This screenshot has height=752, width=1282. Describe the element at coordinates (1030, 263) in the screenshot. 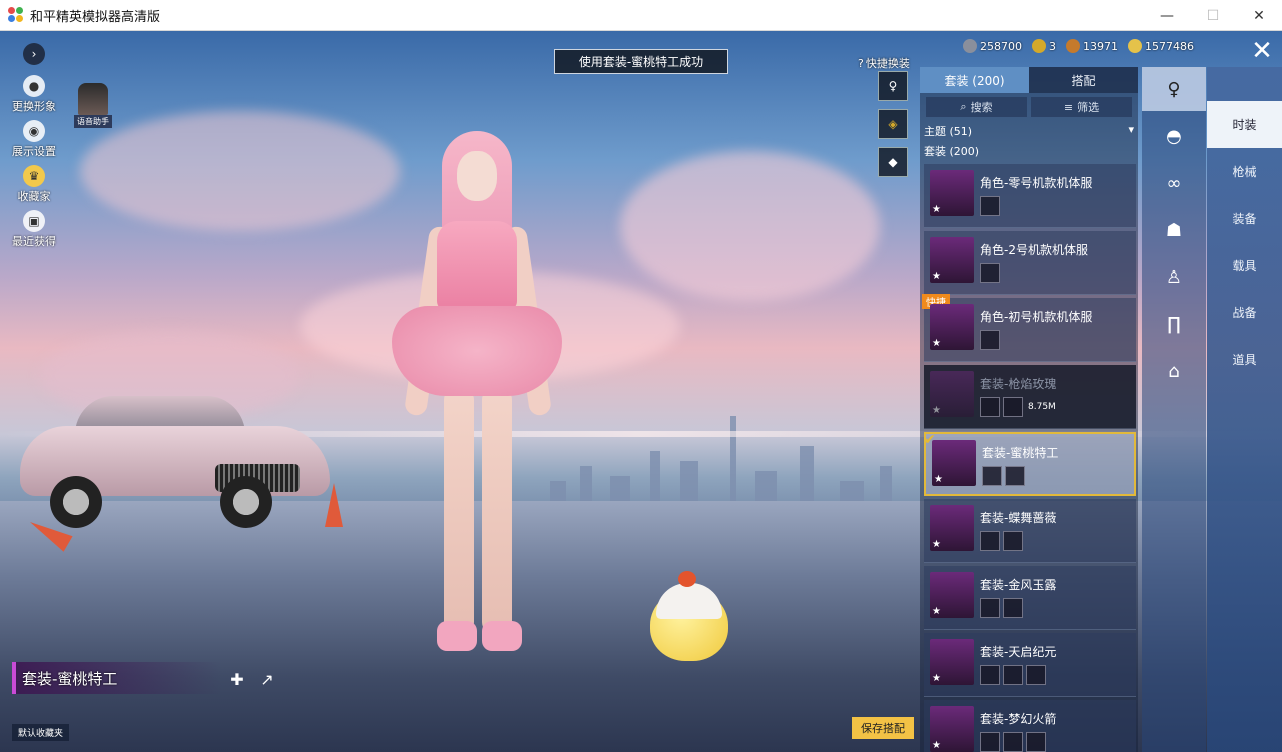

I see `list-item: ★ 角色-2号机款机体服` at that location.